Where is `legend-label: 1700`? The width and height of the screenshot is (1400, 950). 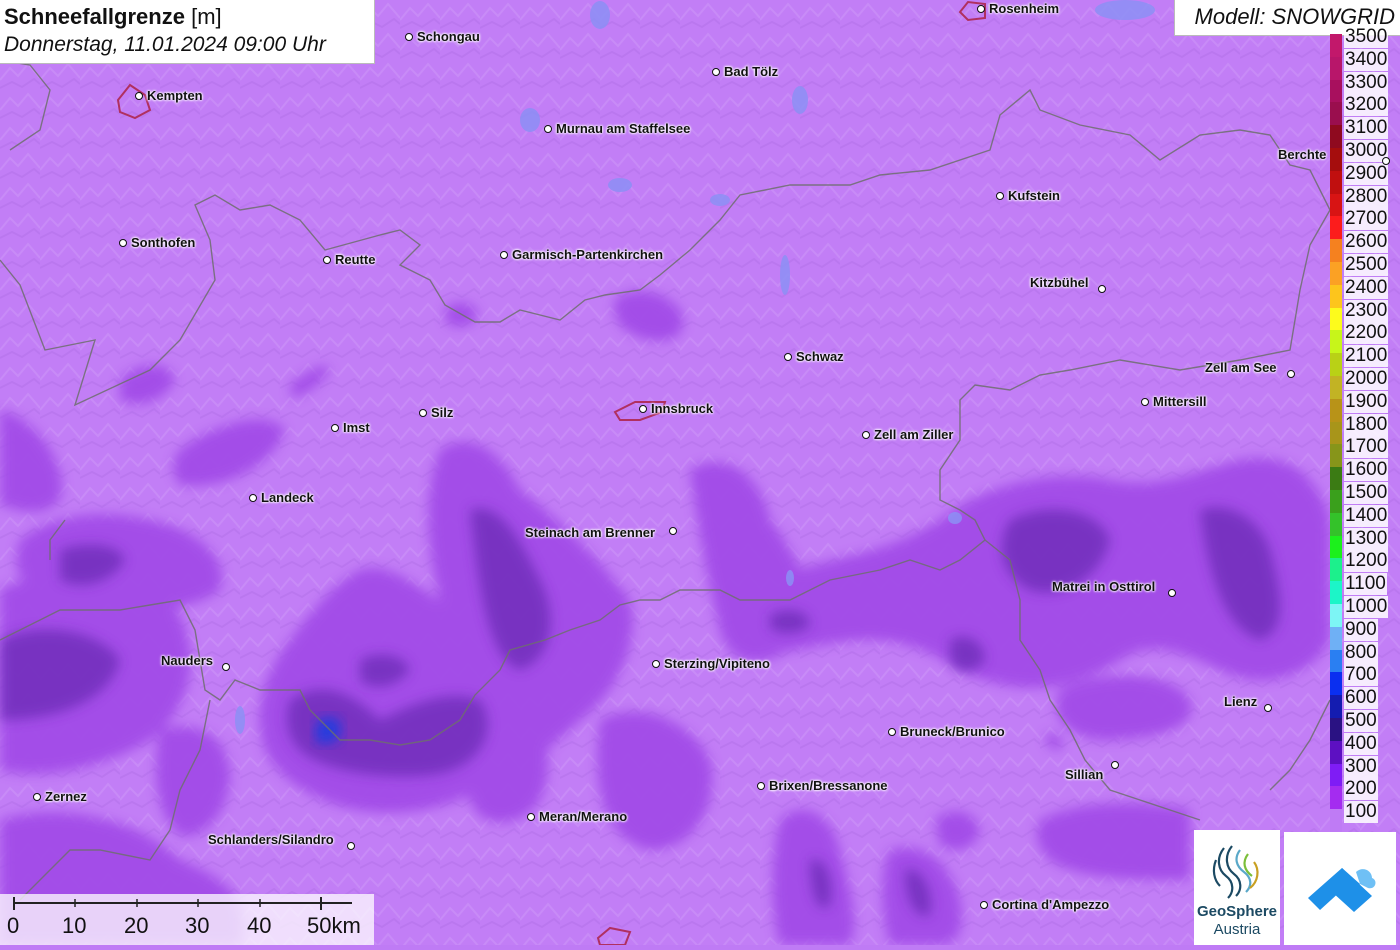
legend-label: 1700 is located at coordinates (1366, 447).